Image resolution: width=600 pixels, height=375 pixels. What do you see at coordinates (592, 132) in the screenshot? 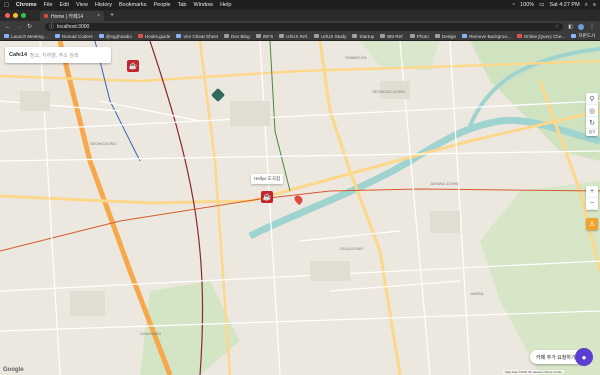
I see `collapse-label: 접기` at bounding box center [592, 132].